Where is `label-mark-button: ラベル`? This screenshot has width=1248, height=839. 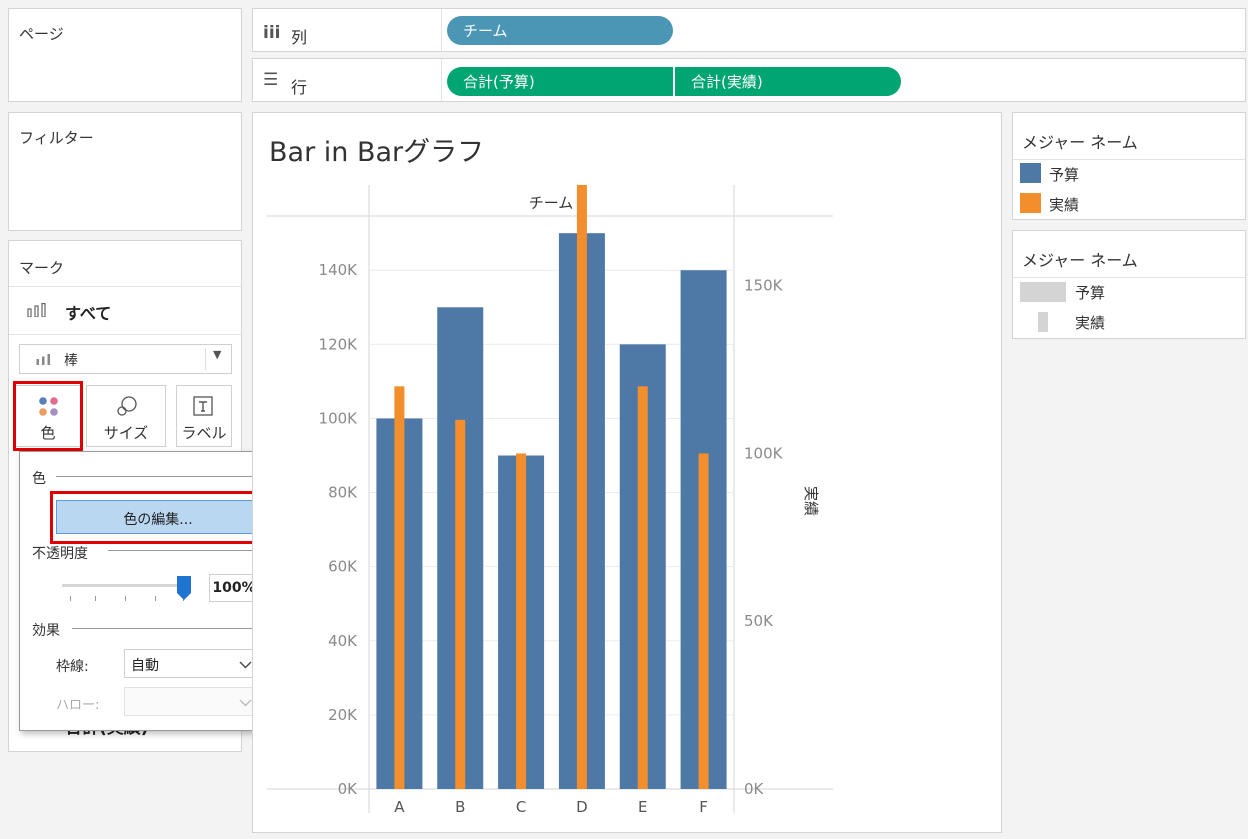
label-mark-button: ラベル is located at coordinates (204, 416).